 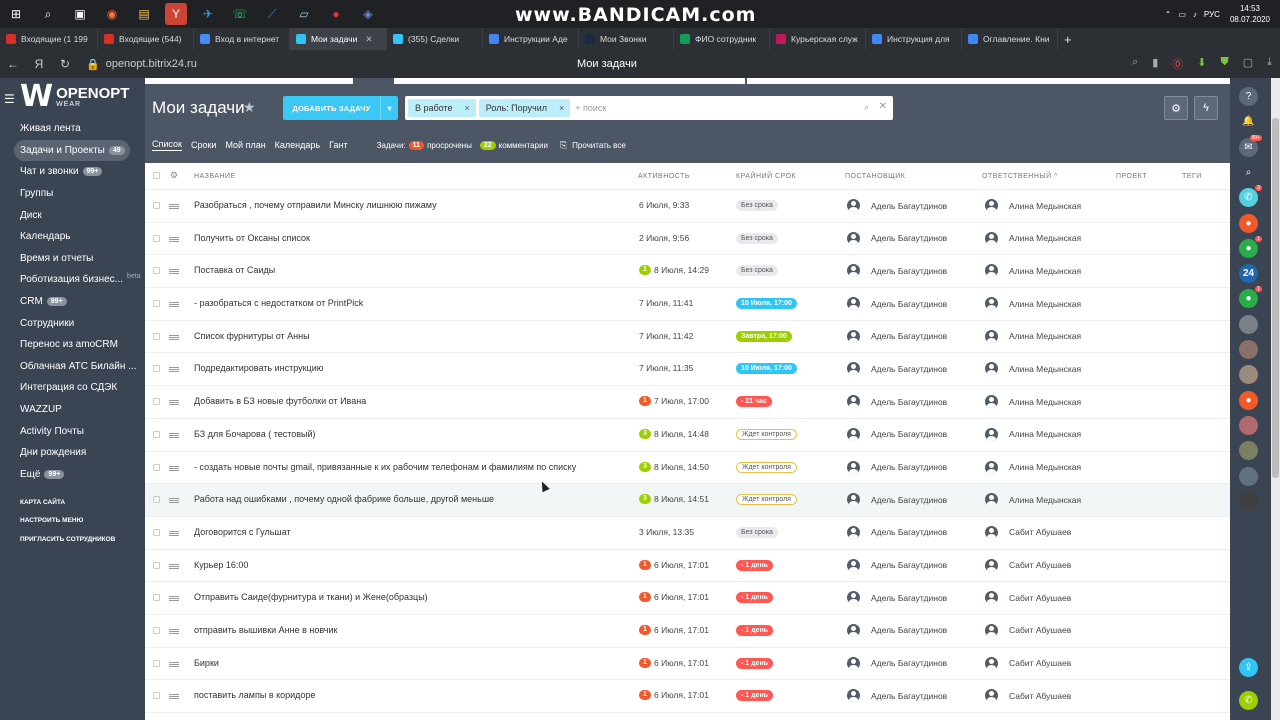 I want to click on task-name: Поставка от Саиды, so click(x=234, y=270).